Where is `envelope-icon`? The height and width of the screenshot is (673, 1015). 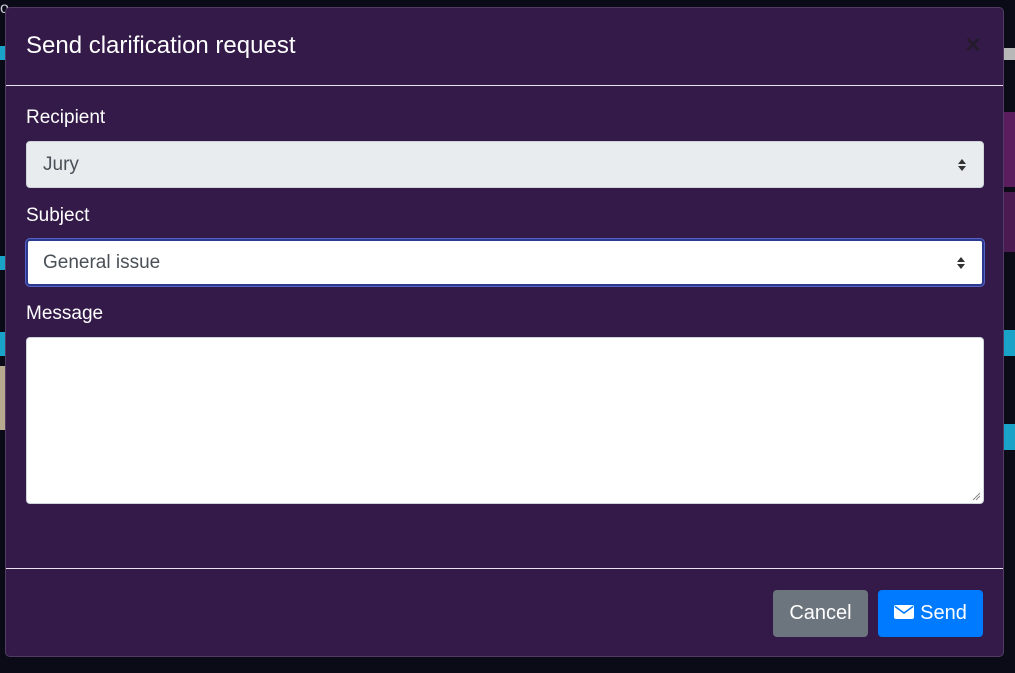 envelope-icon is located at coordinates (904, 611).